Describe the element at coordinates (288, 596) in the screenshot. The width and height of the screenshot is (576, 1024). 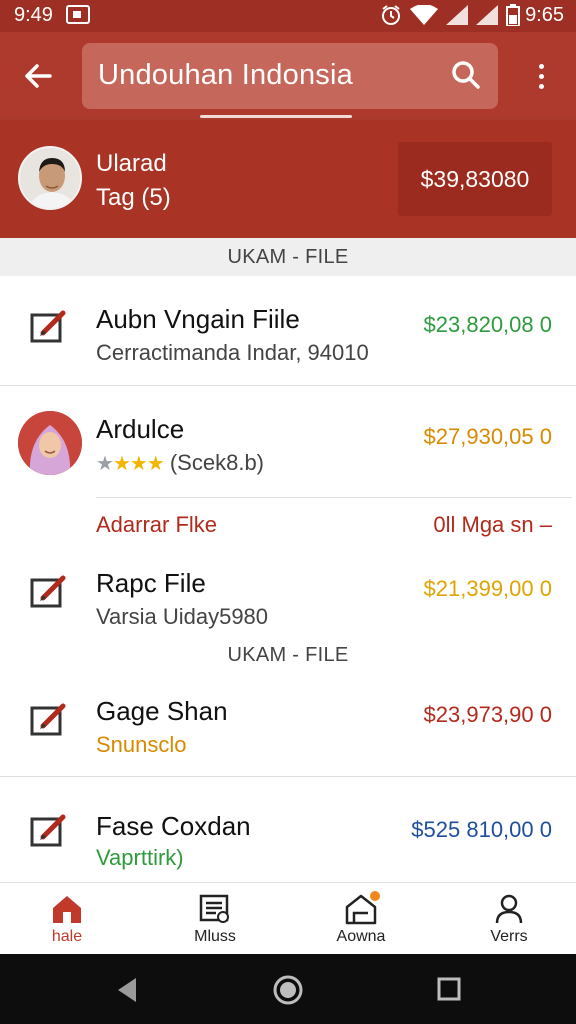
I see `list-item: Rapc File Varsia Uiday5980 $21,399,00 0` at that location.